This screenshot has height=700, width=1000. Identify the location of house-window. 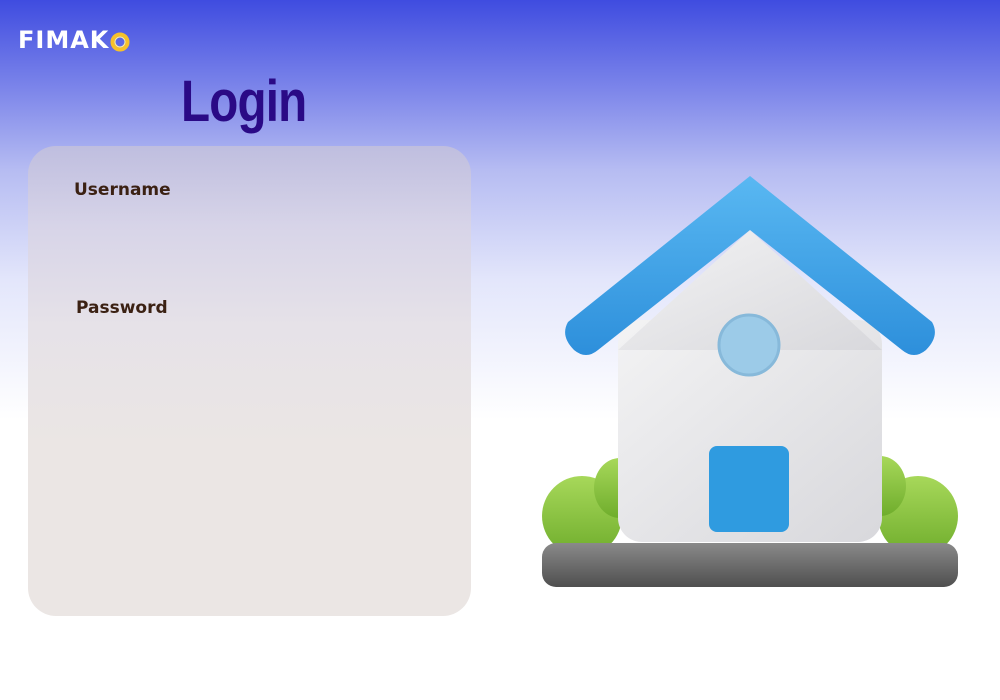
(749, 345).